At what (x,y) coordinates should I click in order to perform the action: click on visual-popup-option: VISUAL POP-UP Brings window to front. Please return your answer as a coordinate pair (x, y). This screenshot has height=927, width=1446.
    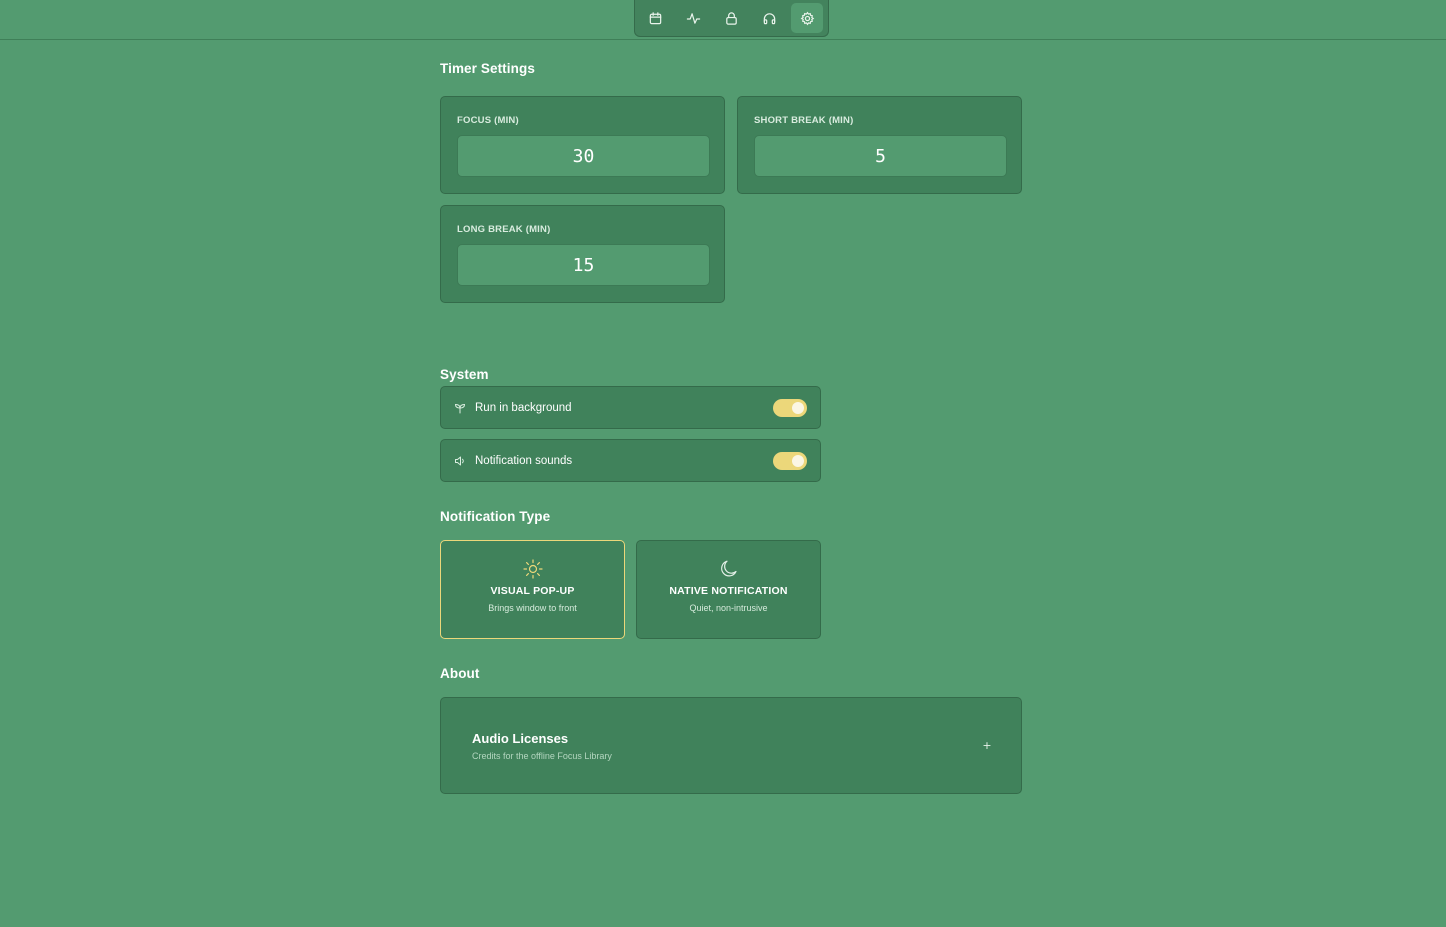
    Looking at the image, I should click on (532, 589).